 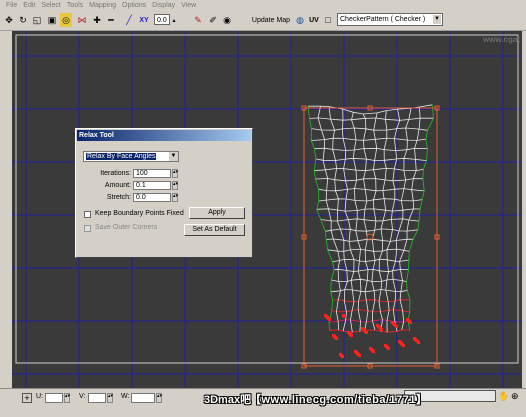 I want to click on iterations-label: Iterations:, so click(x=115, y=173).